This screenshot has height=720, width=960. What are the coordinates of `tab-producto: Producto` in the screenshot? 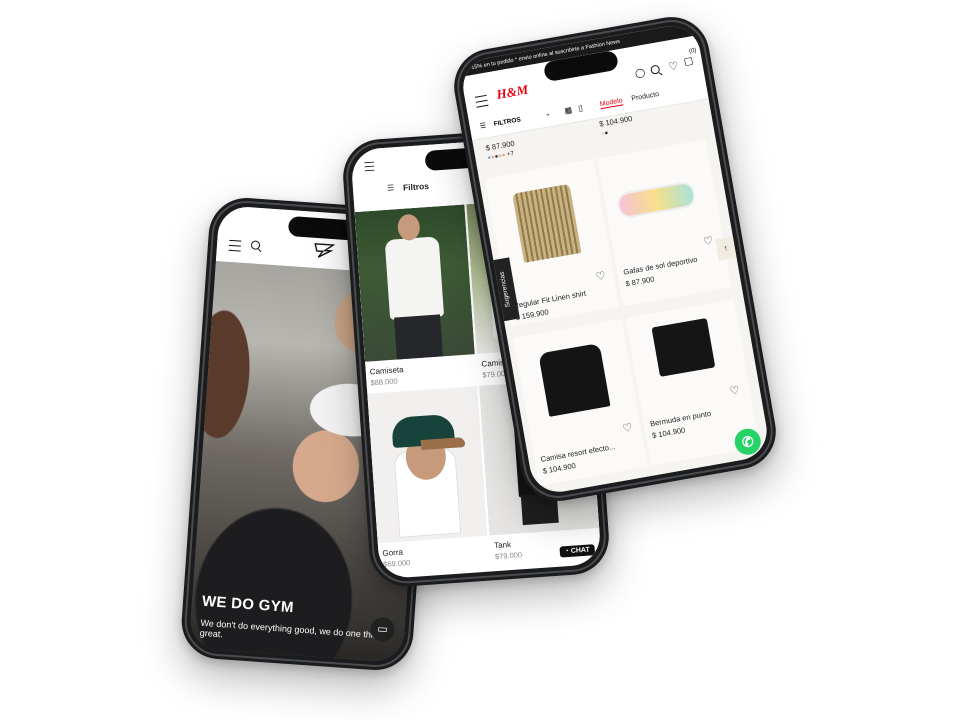 It's located at (645, 97).